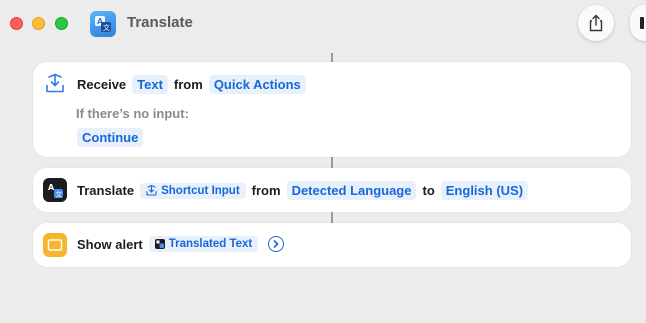  Describe the element at coordinates (106, 190) in the screenshot. I see `translate-label: Translate` at that location.